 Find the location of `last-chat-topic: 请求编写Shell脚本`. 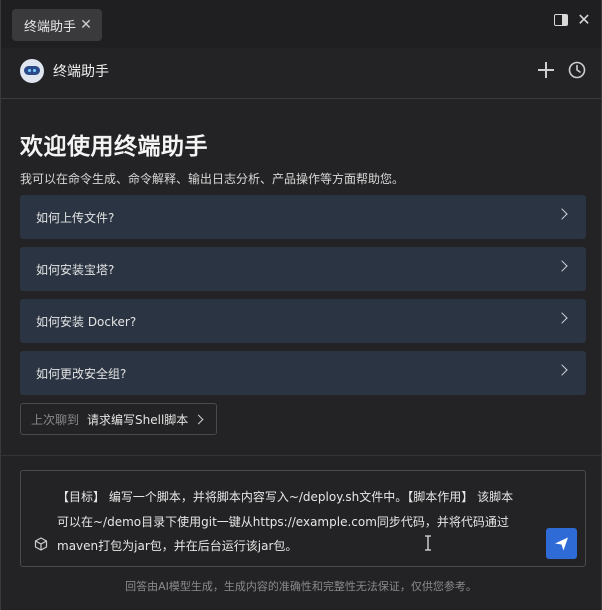

last-chat-topic: 请求编写Shell脚本 is located at coordinates (138, 419).